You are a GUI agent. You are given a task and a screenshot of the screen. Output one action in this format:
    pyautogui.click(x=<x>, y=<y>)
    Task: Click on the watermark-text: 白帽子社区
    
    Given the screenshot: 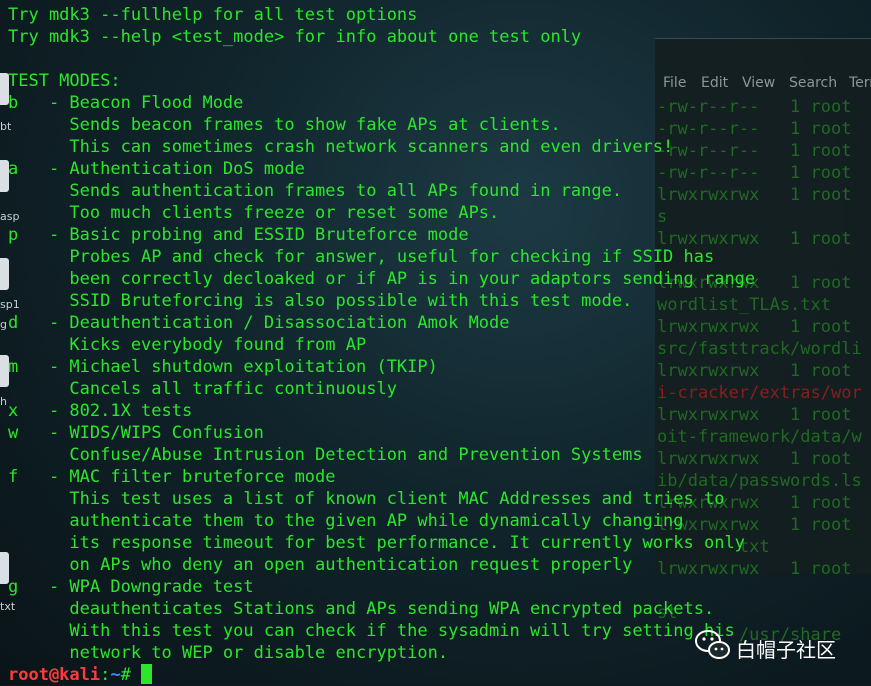 What is the action you would take?
    pyautogui.click(x=786, y=650)
    